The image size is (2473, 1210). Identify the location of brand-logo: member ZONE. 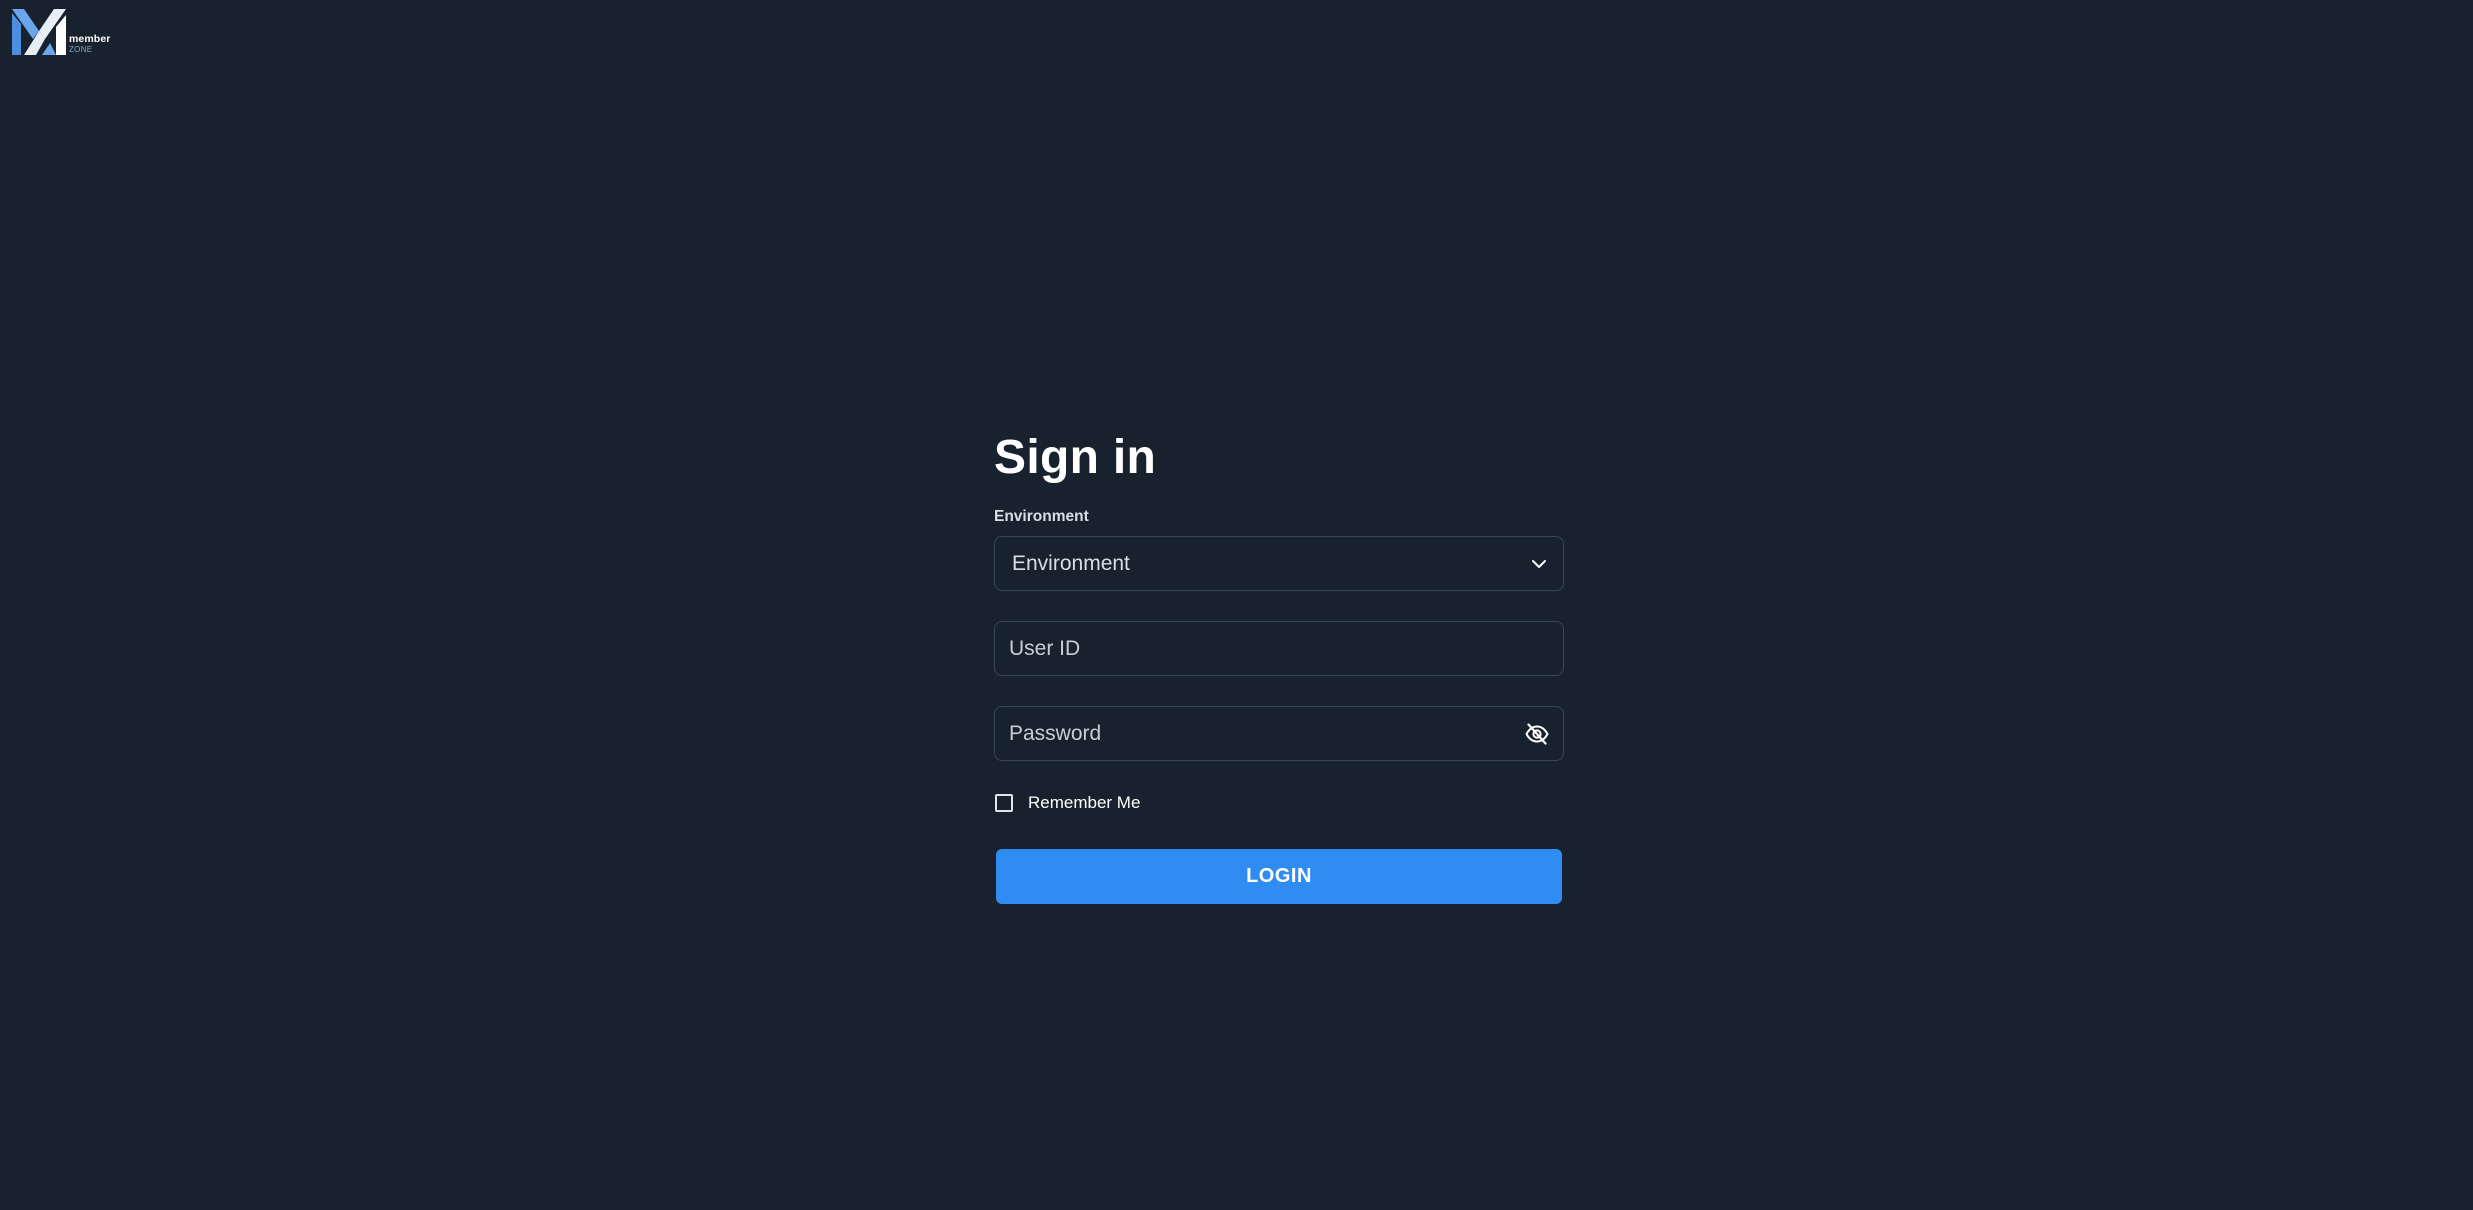
(61, 32).